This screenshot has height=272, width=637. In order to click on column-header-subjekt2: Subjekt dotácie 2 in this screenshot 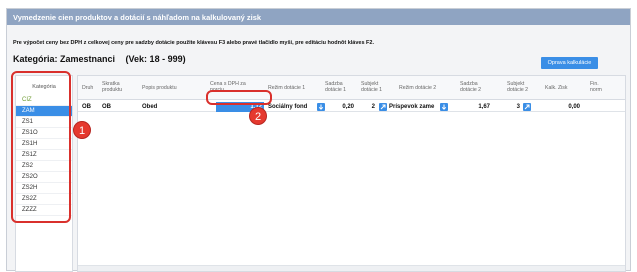, I will do `click(519, 87)`.